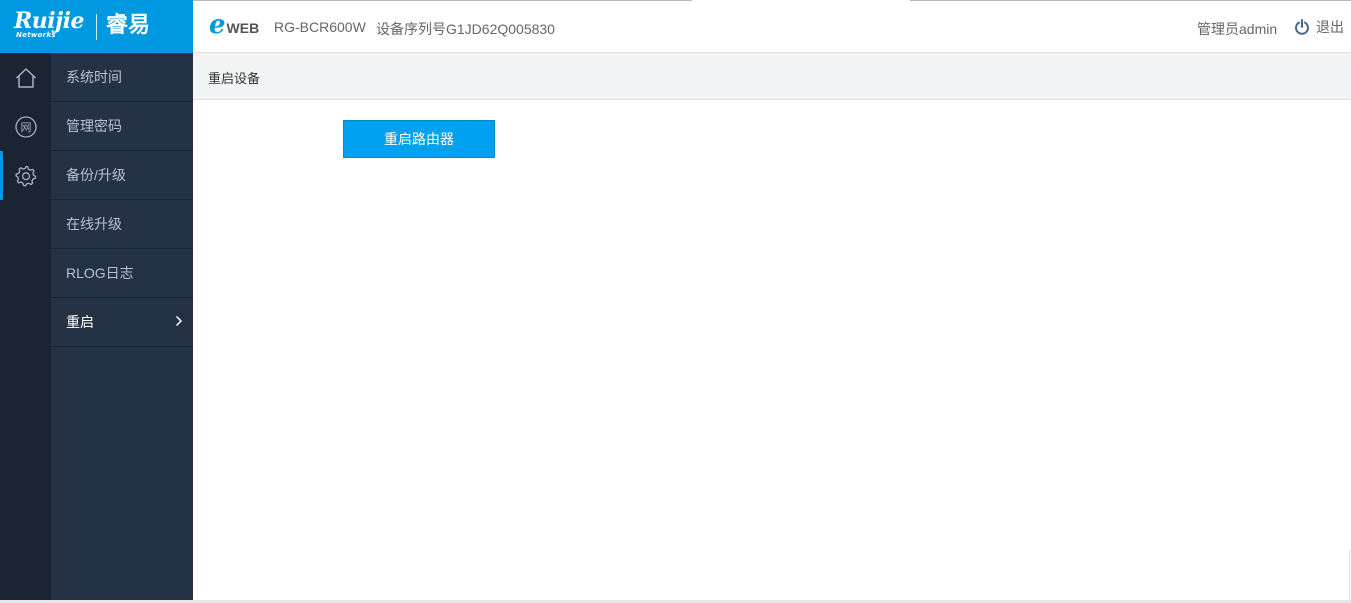  Describe the element at coordinates (94, 224) in the screenshot. I see `submenu-item-label: 在线升级` at that location.